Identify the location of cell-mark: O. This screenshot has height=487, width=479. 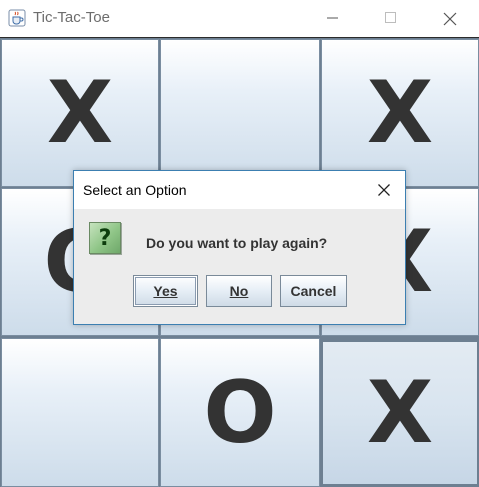
(240, 412).